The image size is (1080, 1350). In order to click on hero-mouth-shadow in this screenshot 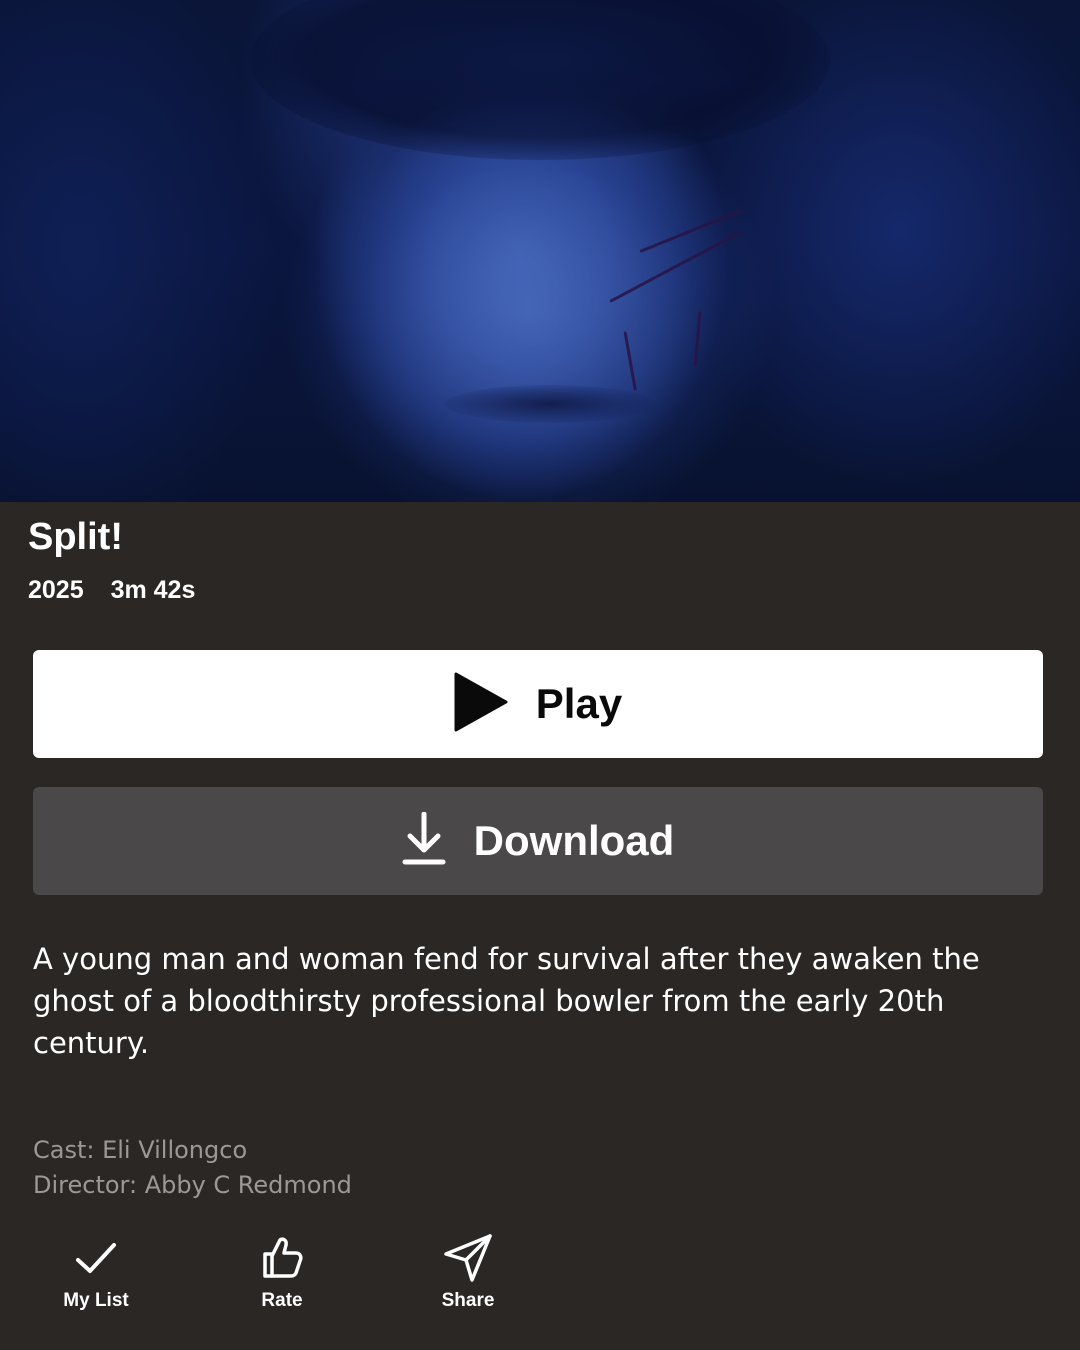, I will do `click(550, 404)`.